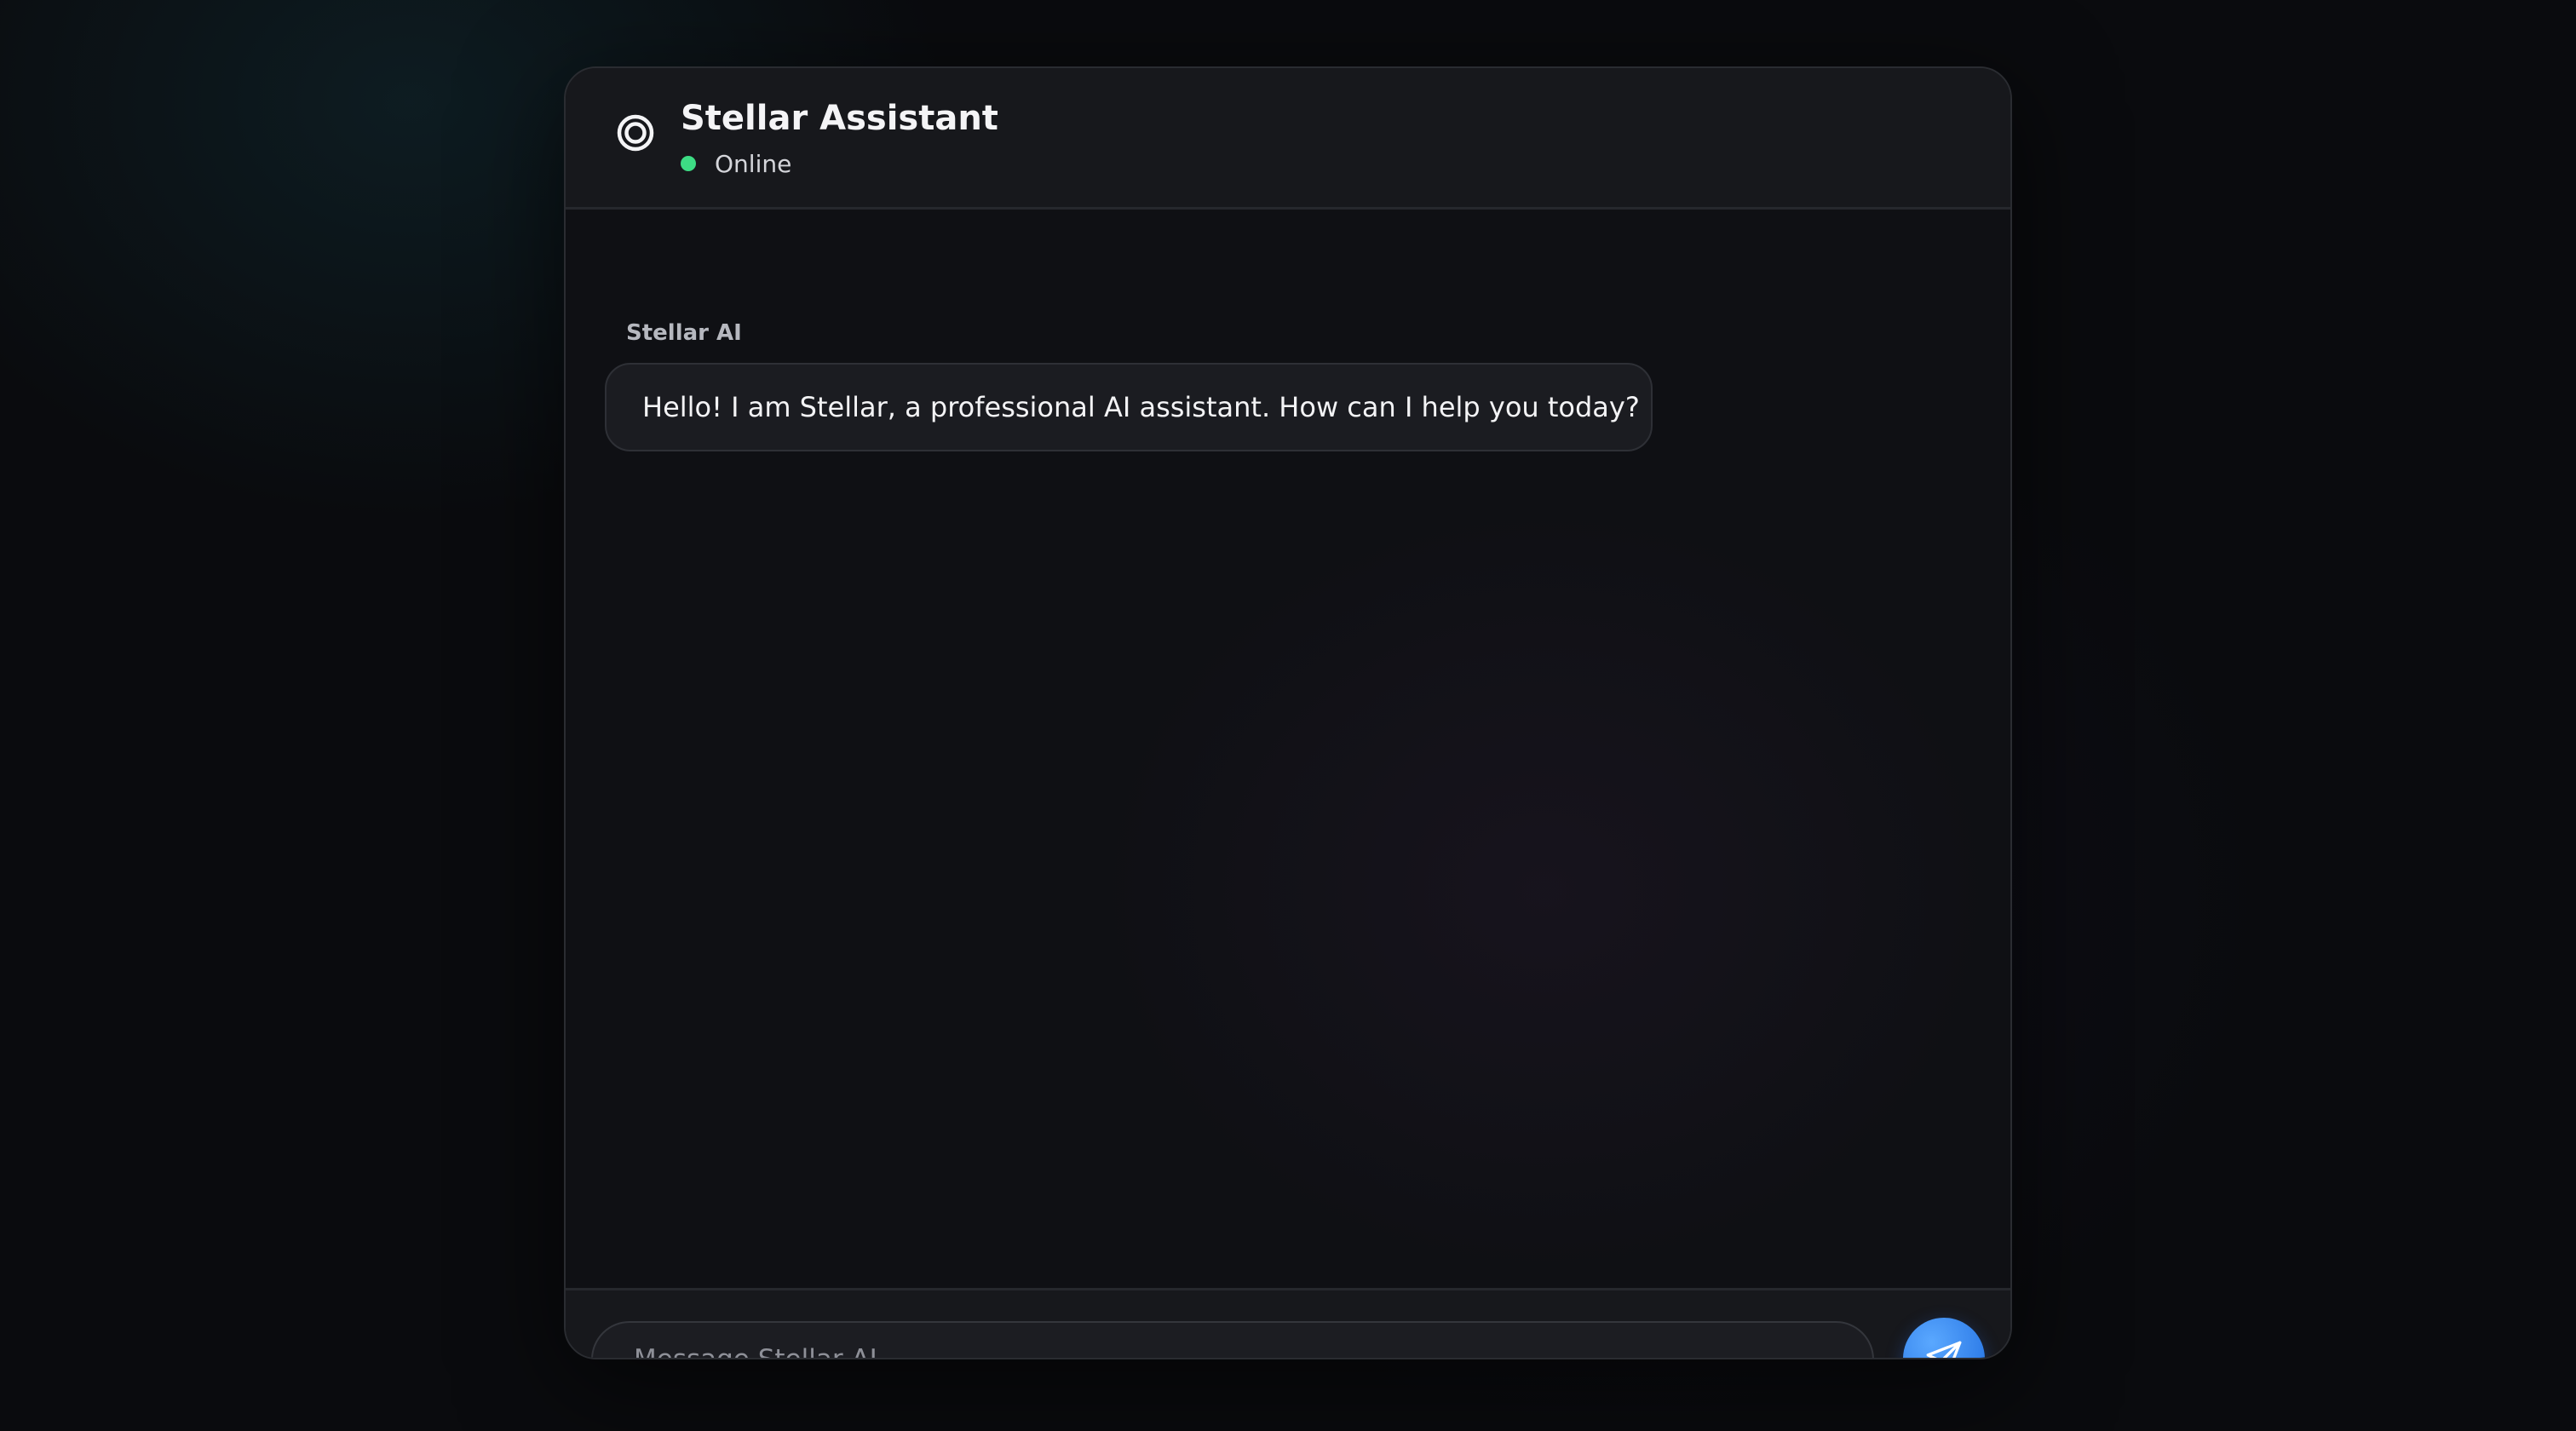 The image size is (2576, 1431). What do you see at coordinates (636, 133) in the screenshot?
I see `logo-icon` at bounding box center [636, 133].